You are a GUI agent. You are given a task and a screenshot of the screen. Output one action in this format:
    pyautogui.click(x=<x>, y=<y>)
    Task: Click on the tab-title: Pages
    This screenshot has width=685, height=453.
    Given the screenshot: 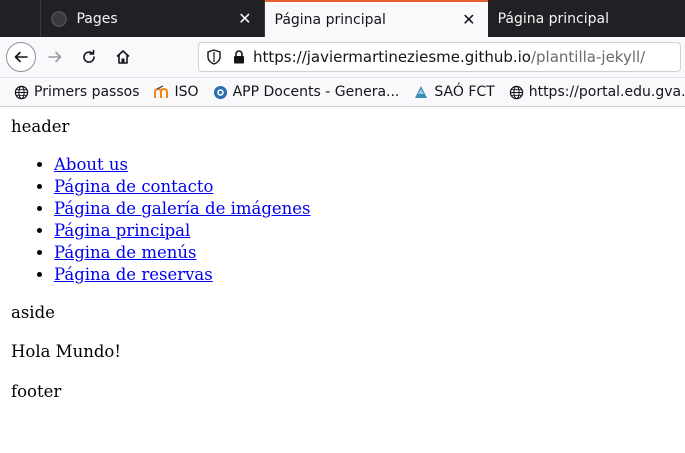 What is the action you would take?
    pyautogui.click(x=97, y=18)
    